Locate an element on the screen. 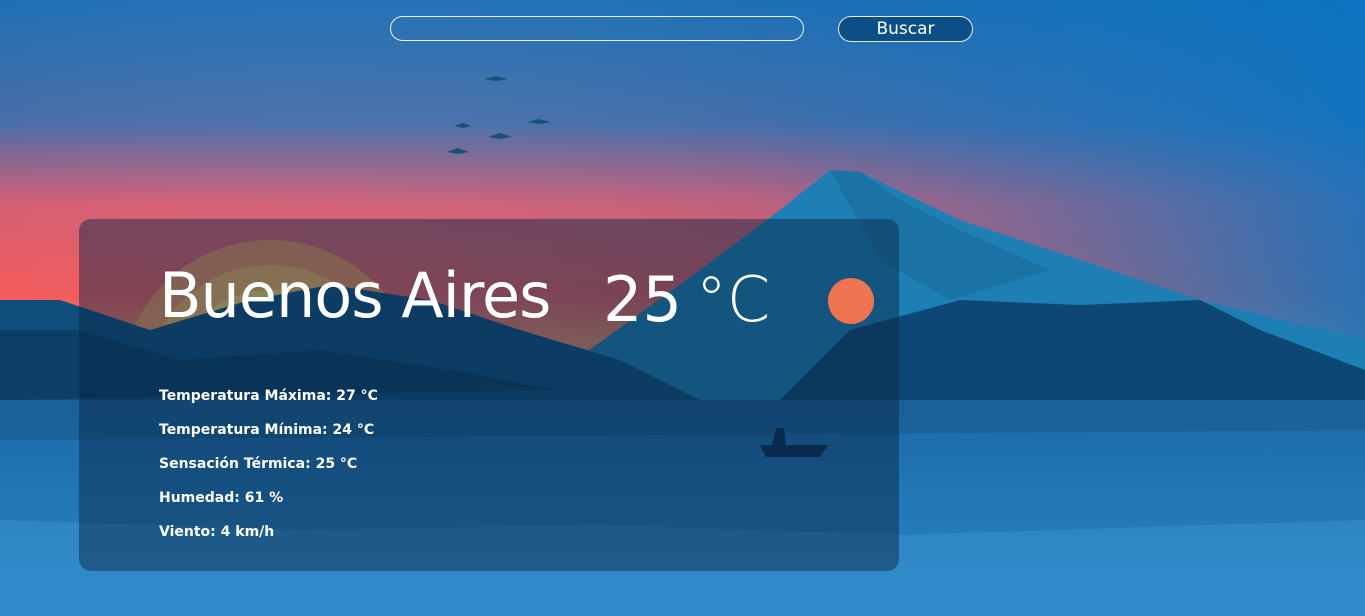  detail-value: 61 % is located at coordinates (264, 498).